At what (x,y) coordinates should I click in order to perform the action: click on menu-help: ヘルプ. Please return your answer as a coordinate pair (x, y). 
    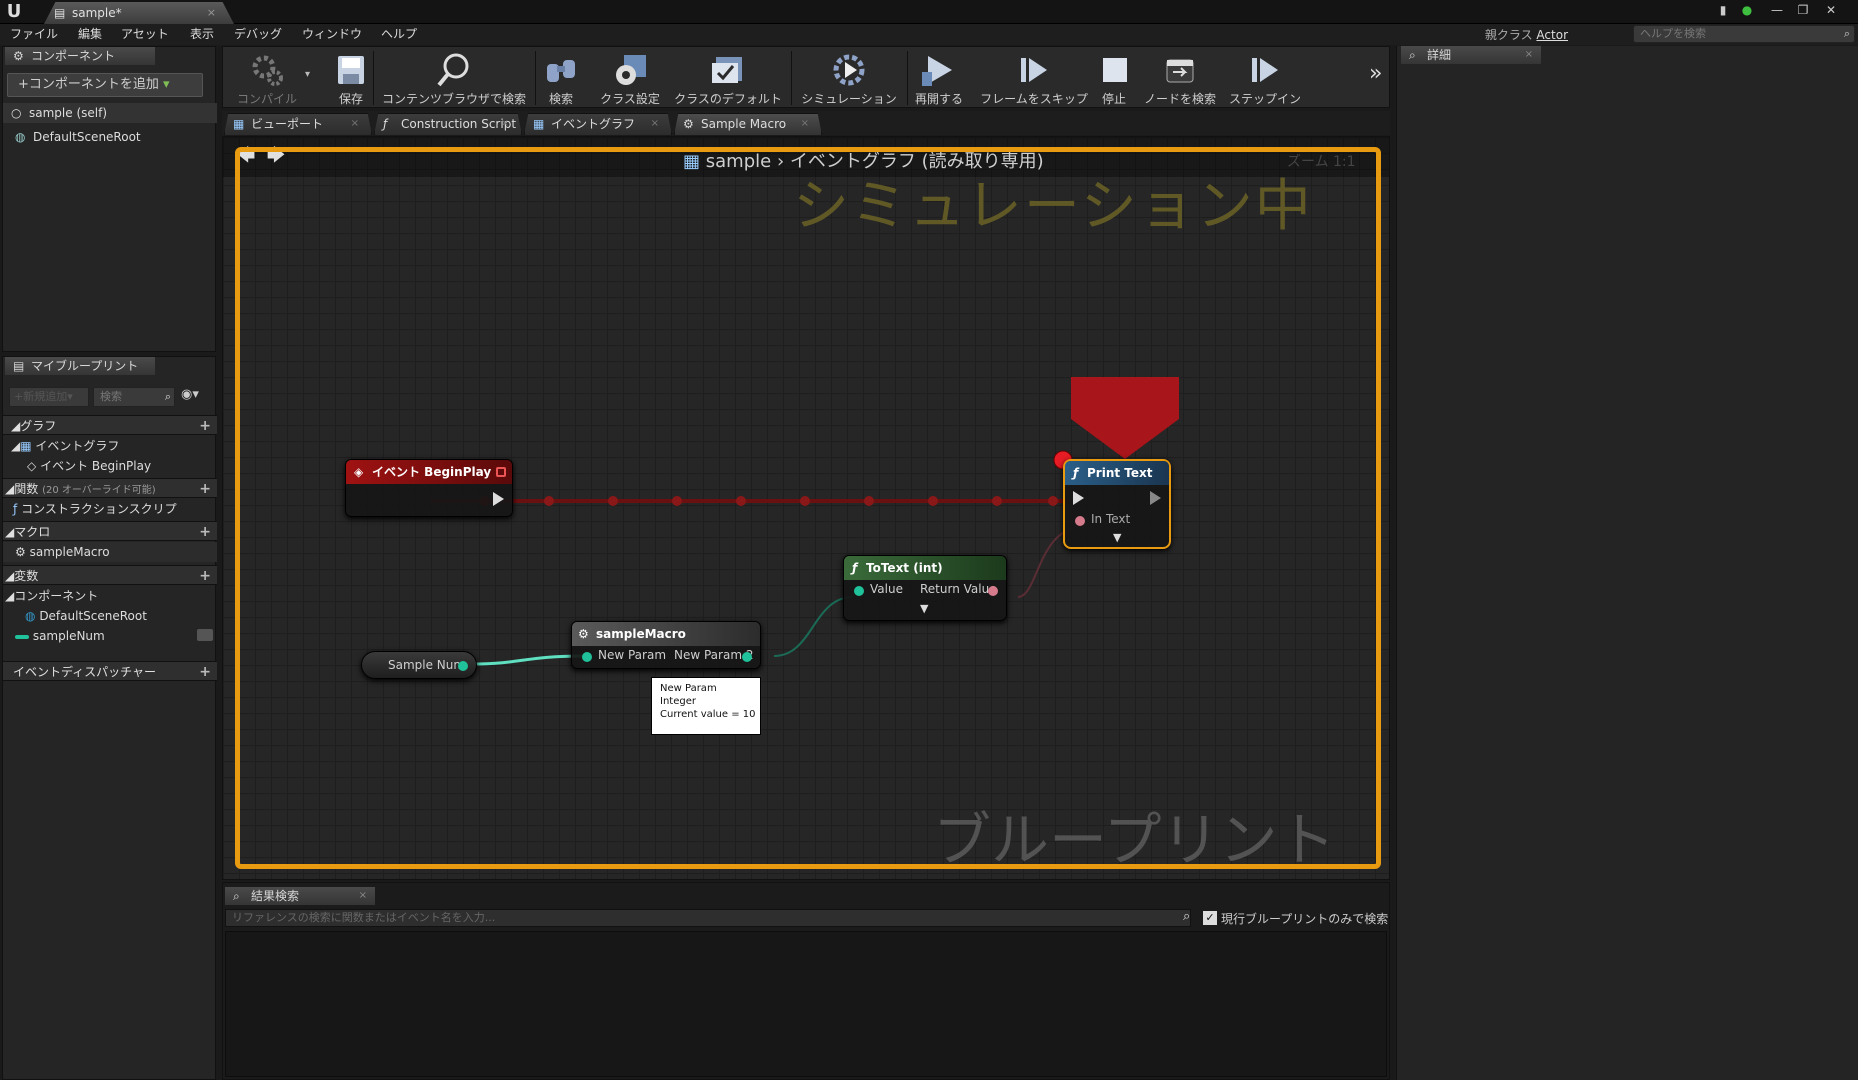
    Looking at the image, I should click on (399, 34).